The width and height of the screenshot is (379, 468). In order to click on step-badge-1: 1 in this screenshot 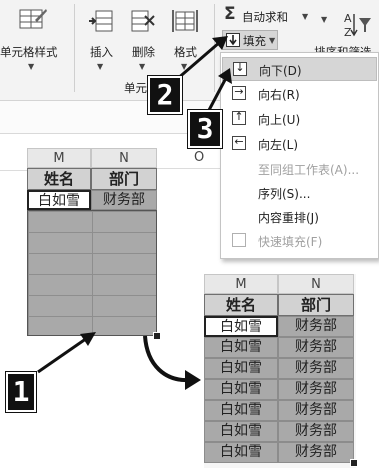, I will do `click(21, 392)`.